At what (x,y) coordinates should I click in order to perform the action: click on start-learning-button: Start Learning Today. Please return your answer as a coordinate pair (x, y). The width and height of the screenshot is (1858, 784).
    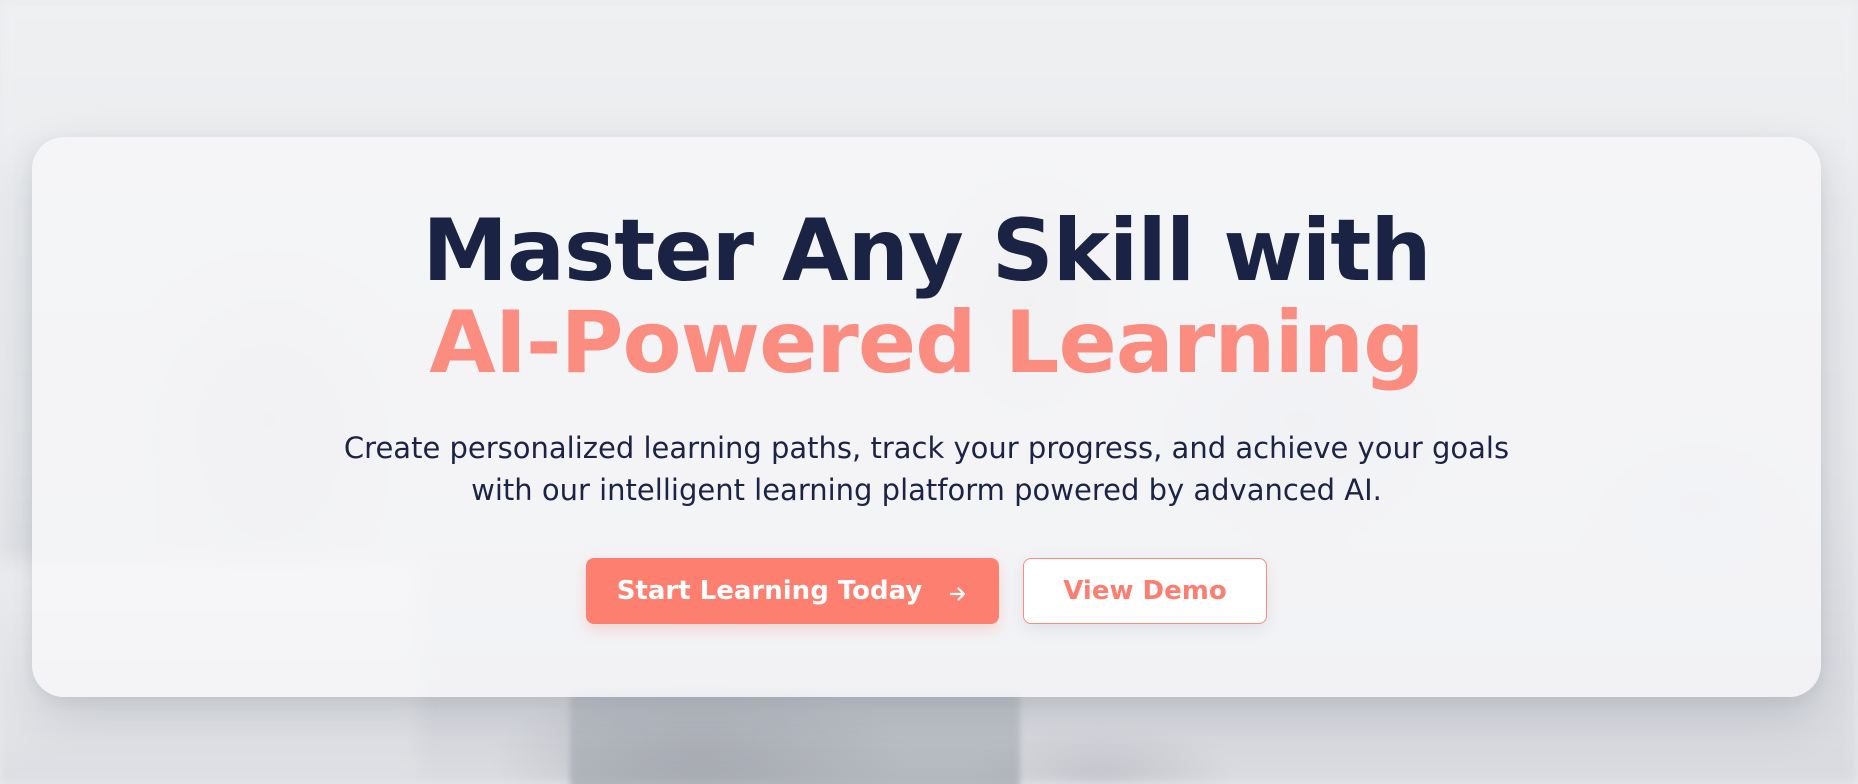
    Looking at the image, I should click on (792, 591).